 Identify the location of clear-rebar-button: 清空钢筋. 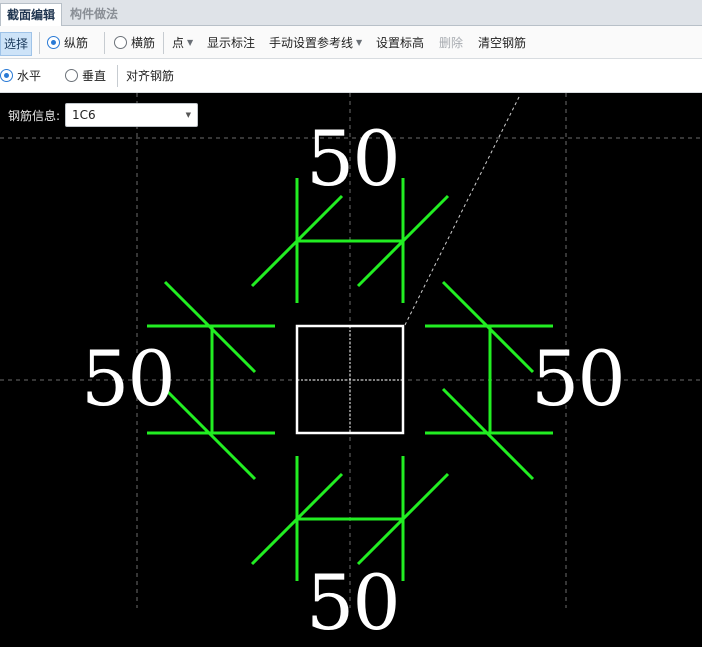
(502, 43).